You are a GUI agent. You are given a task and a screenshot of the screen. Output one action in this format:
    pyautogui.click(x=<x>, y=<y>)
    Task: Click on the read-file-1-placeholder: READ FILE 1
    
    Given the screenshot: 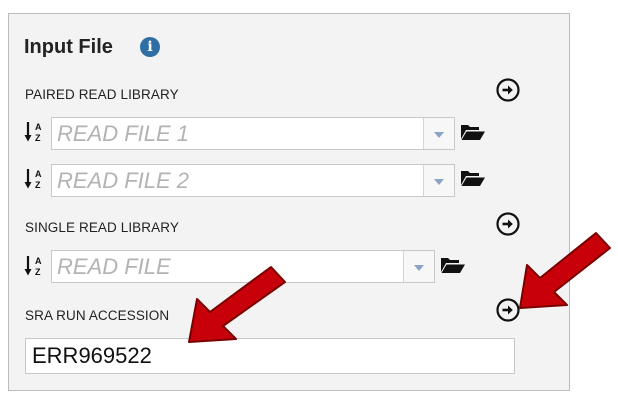 What is the action you would take?
    pyautogui.click(x=123, y=133)
    